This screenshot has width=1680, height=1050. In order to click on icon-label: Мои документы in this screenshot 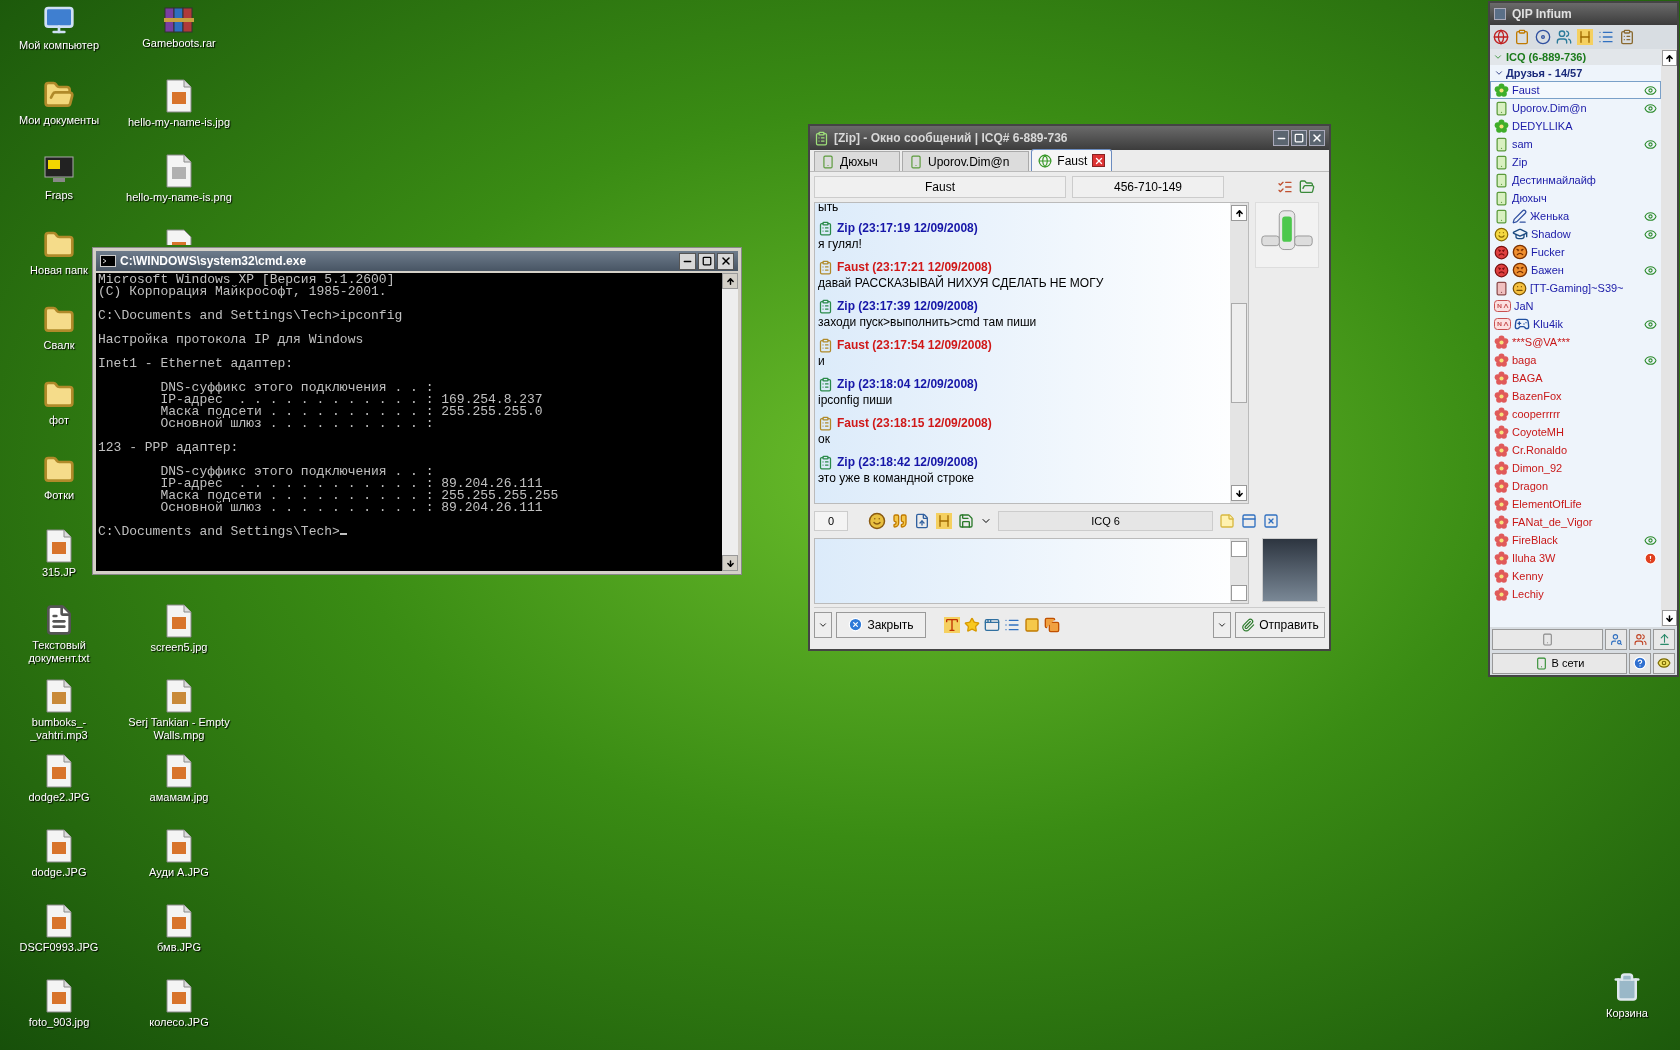, I will do `click(59, 120)`.